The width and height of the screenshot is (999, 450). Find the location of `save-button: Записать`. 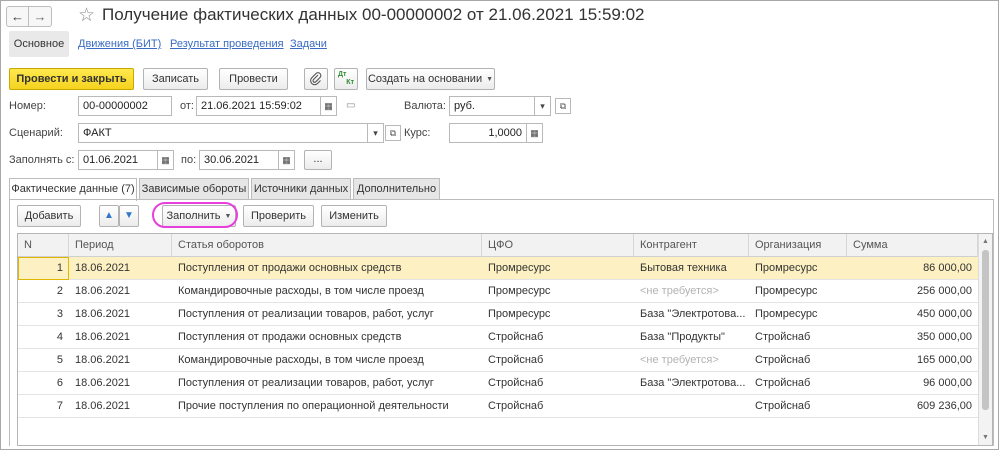

save-button: Записать is located at coordinates (175, 79).